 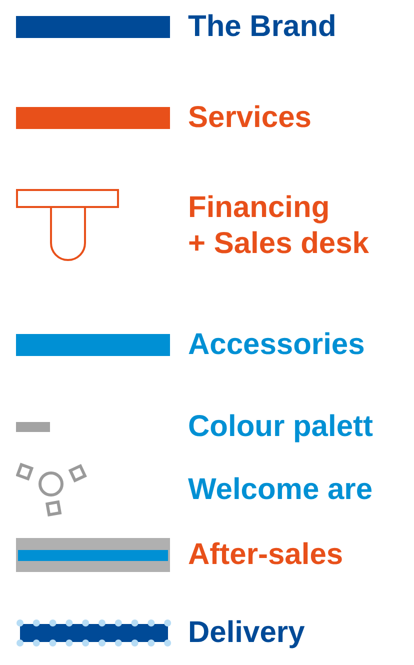 I want to click on desk-icon, so click(x=68, y=226).